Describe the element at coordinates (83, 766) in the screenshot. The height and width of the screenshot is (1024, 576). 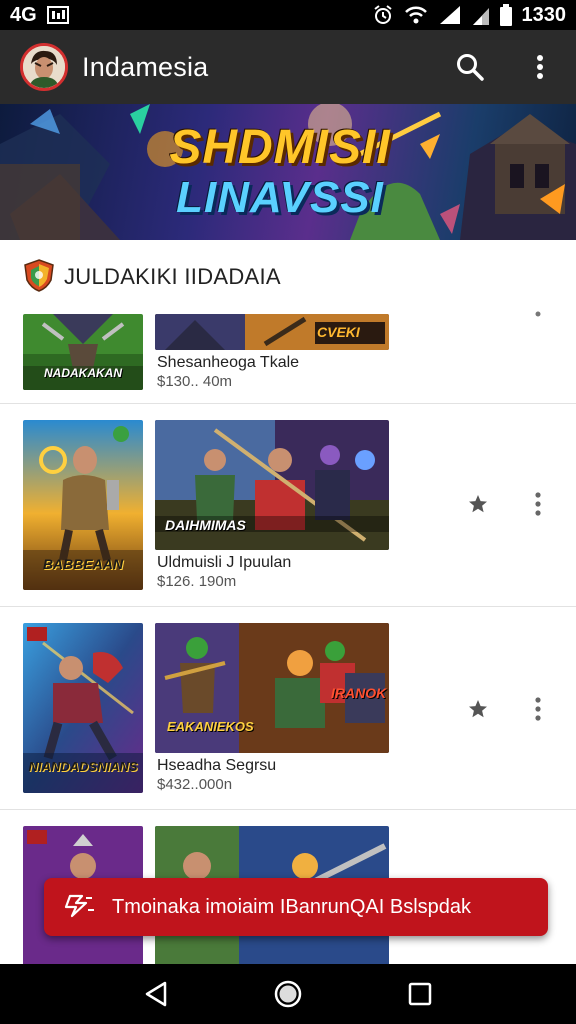
I see `app-icon-caption: NIANDADSNIANS` at that location.